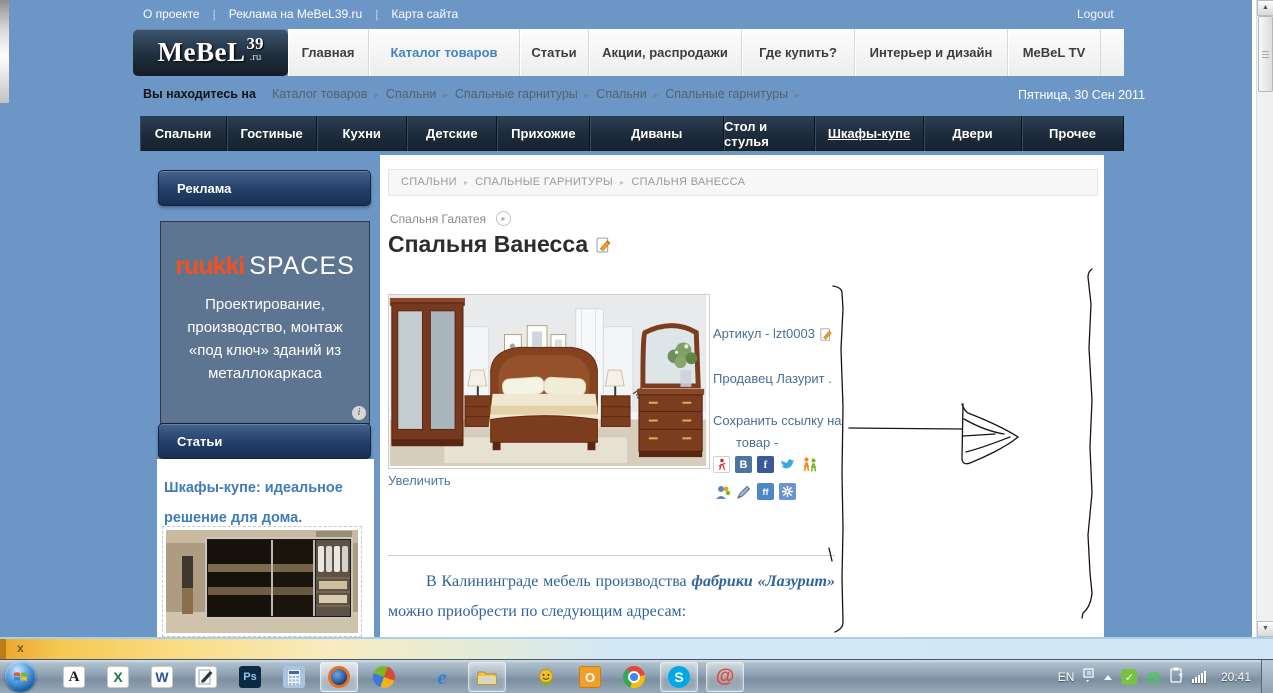 The image size is (1273, 693). Describe the element at coordinates (1073, 133) in the screenshot. I see `cat-other: Прочее` at that location.